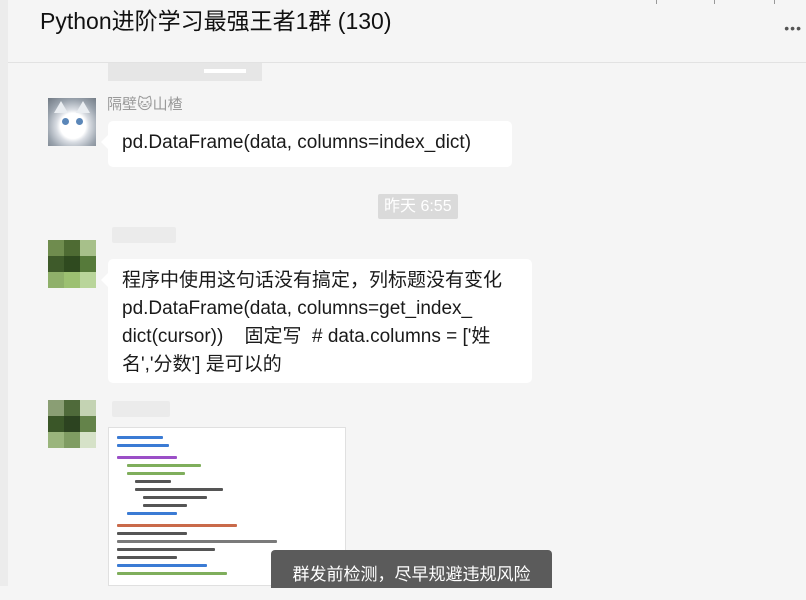 Image resolution: width=806 pixels, height=600 pixels. What do you see at coordinates (418, 206) in the screenshot?
I see `timestamp: 昨天 6:55` at bounding box center [418, 206].